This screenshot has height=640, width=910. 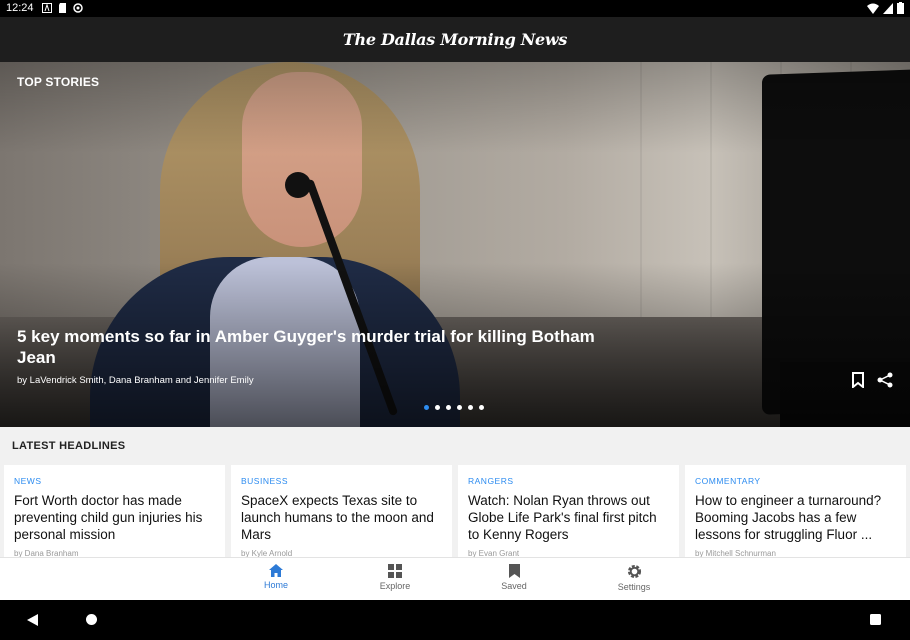 I want to click on nav-saved-label: Saved, so click(x=514, y=586).